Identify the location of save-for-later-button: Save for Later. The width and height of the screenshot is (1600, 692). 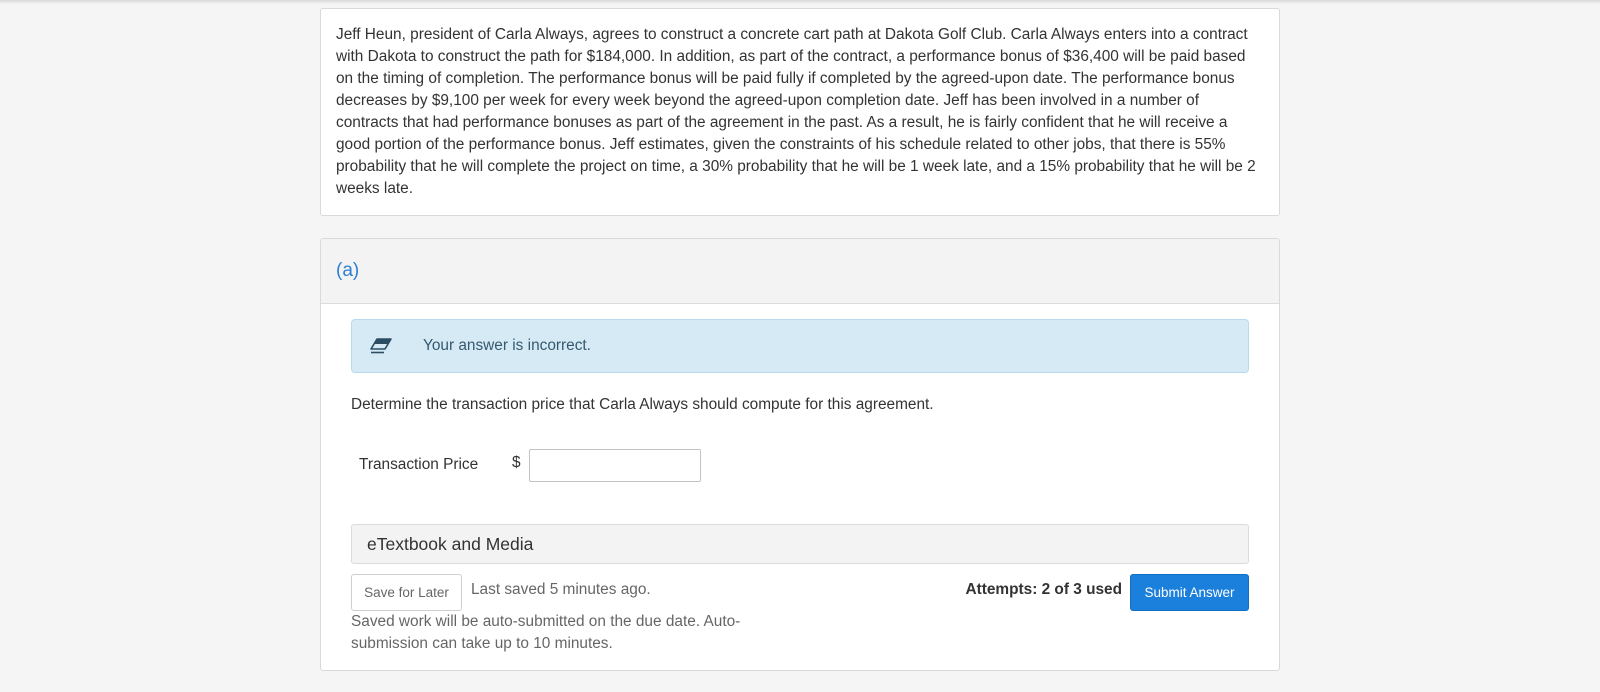
(406, 592).